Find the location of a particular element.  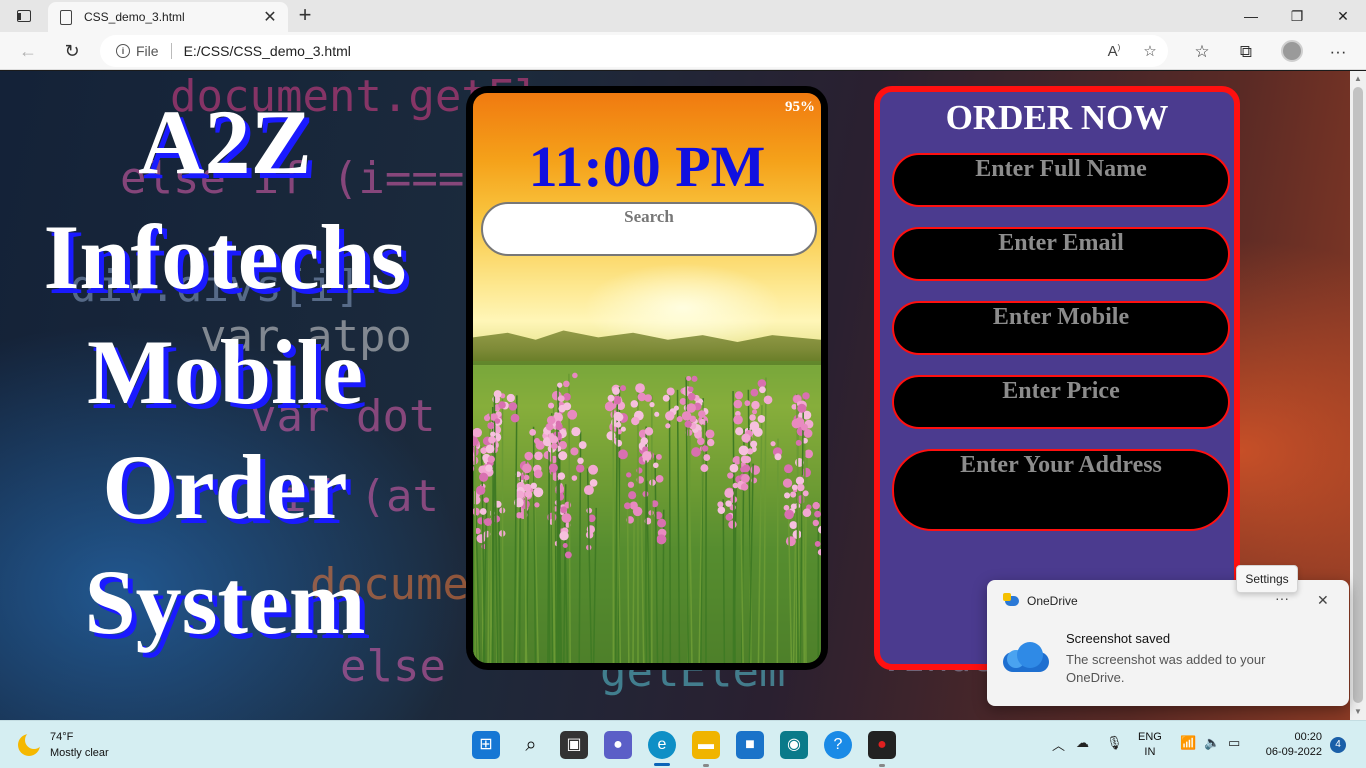

battery-icon: ▭ is located at coordinates (1234, 743).